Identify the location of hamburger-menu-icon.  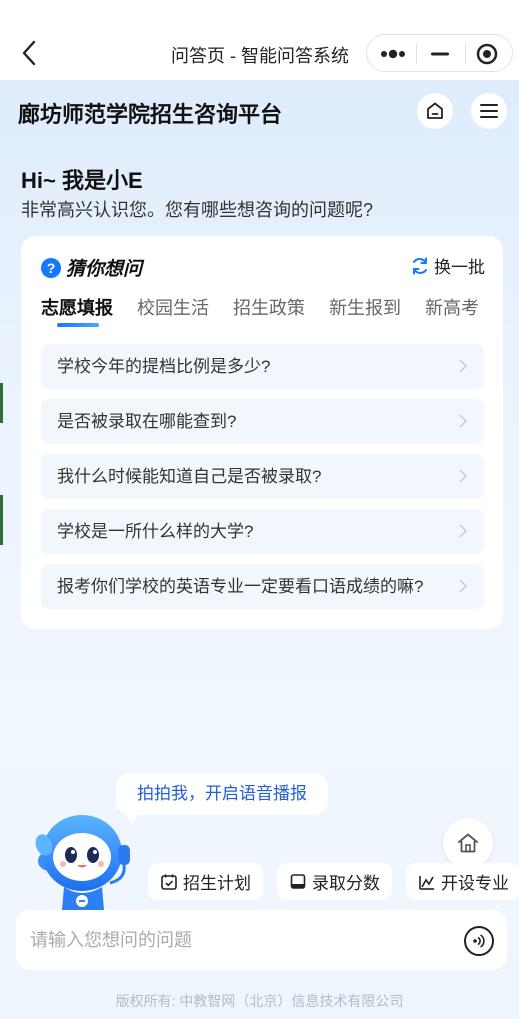
(489, 111).